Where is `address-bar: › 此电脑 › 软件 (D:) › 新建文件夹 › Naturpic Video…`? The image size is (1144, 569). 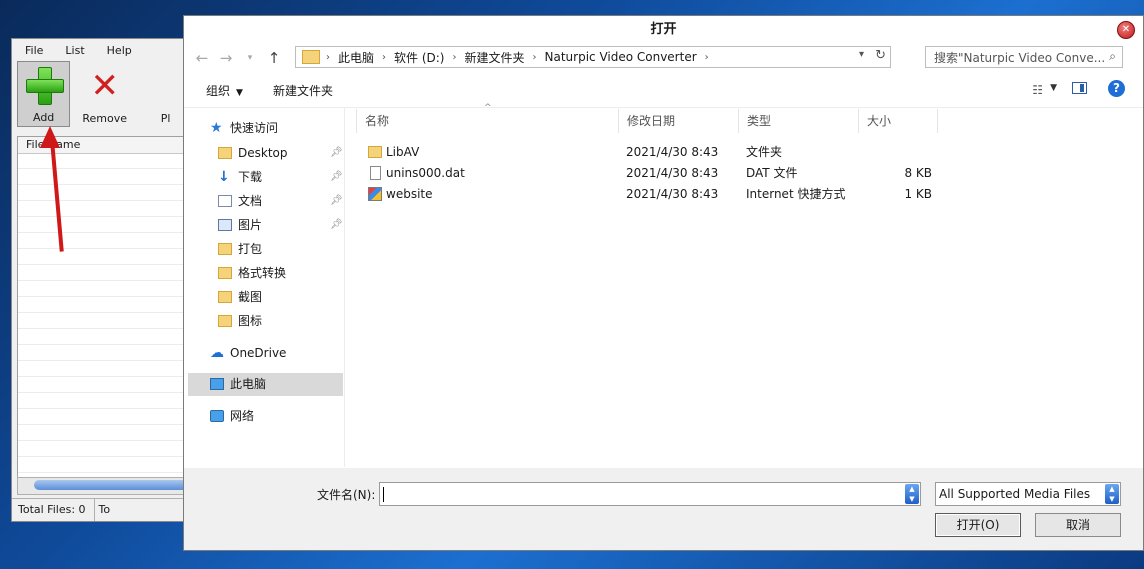
address-bar: › 此电脑 › 软件 (D:) › 新建文件夹 › Naturpic Video… is located at coordinates (593, 57).